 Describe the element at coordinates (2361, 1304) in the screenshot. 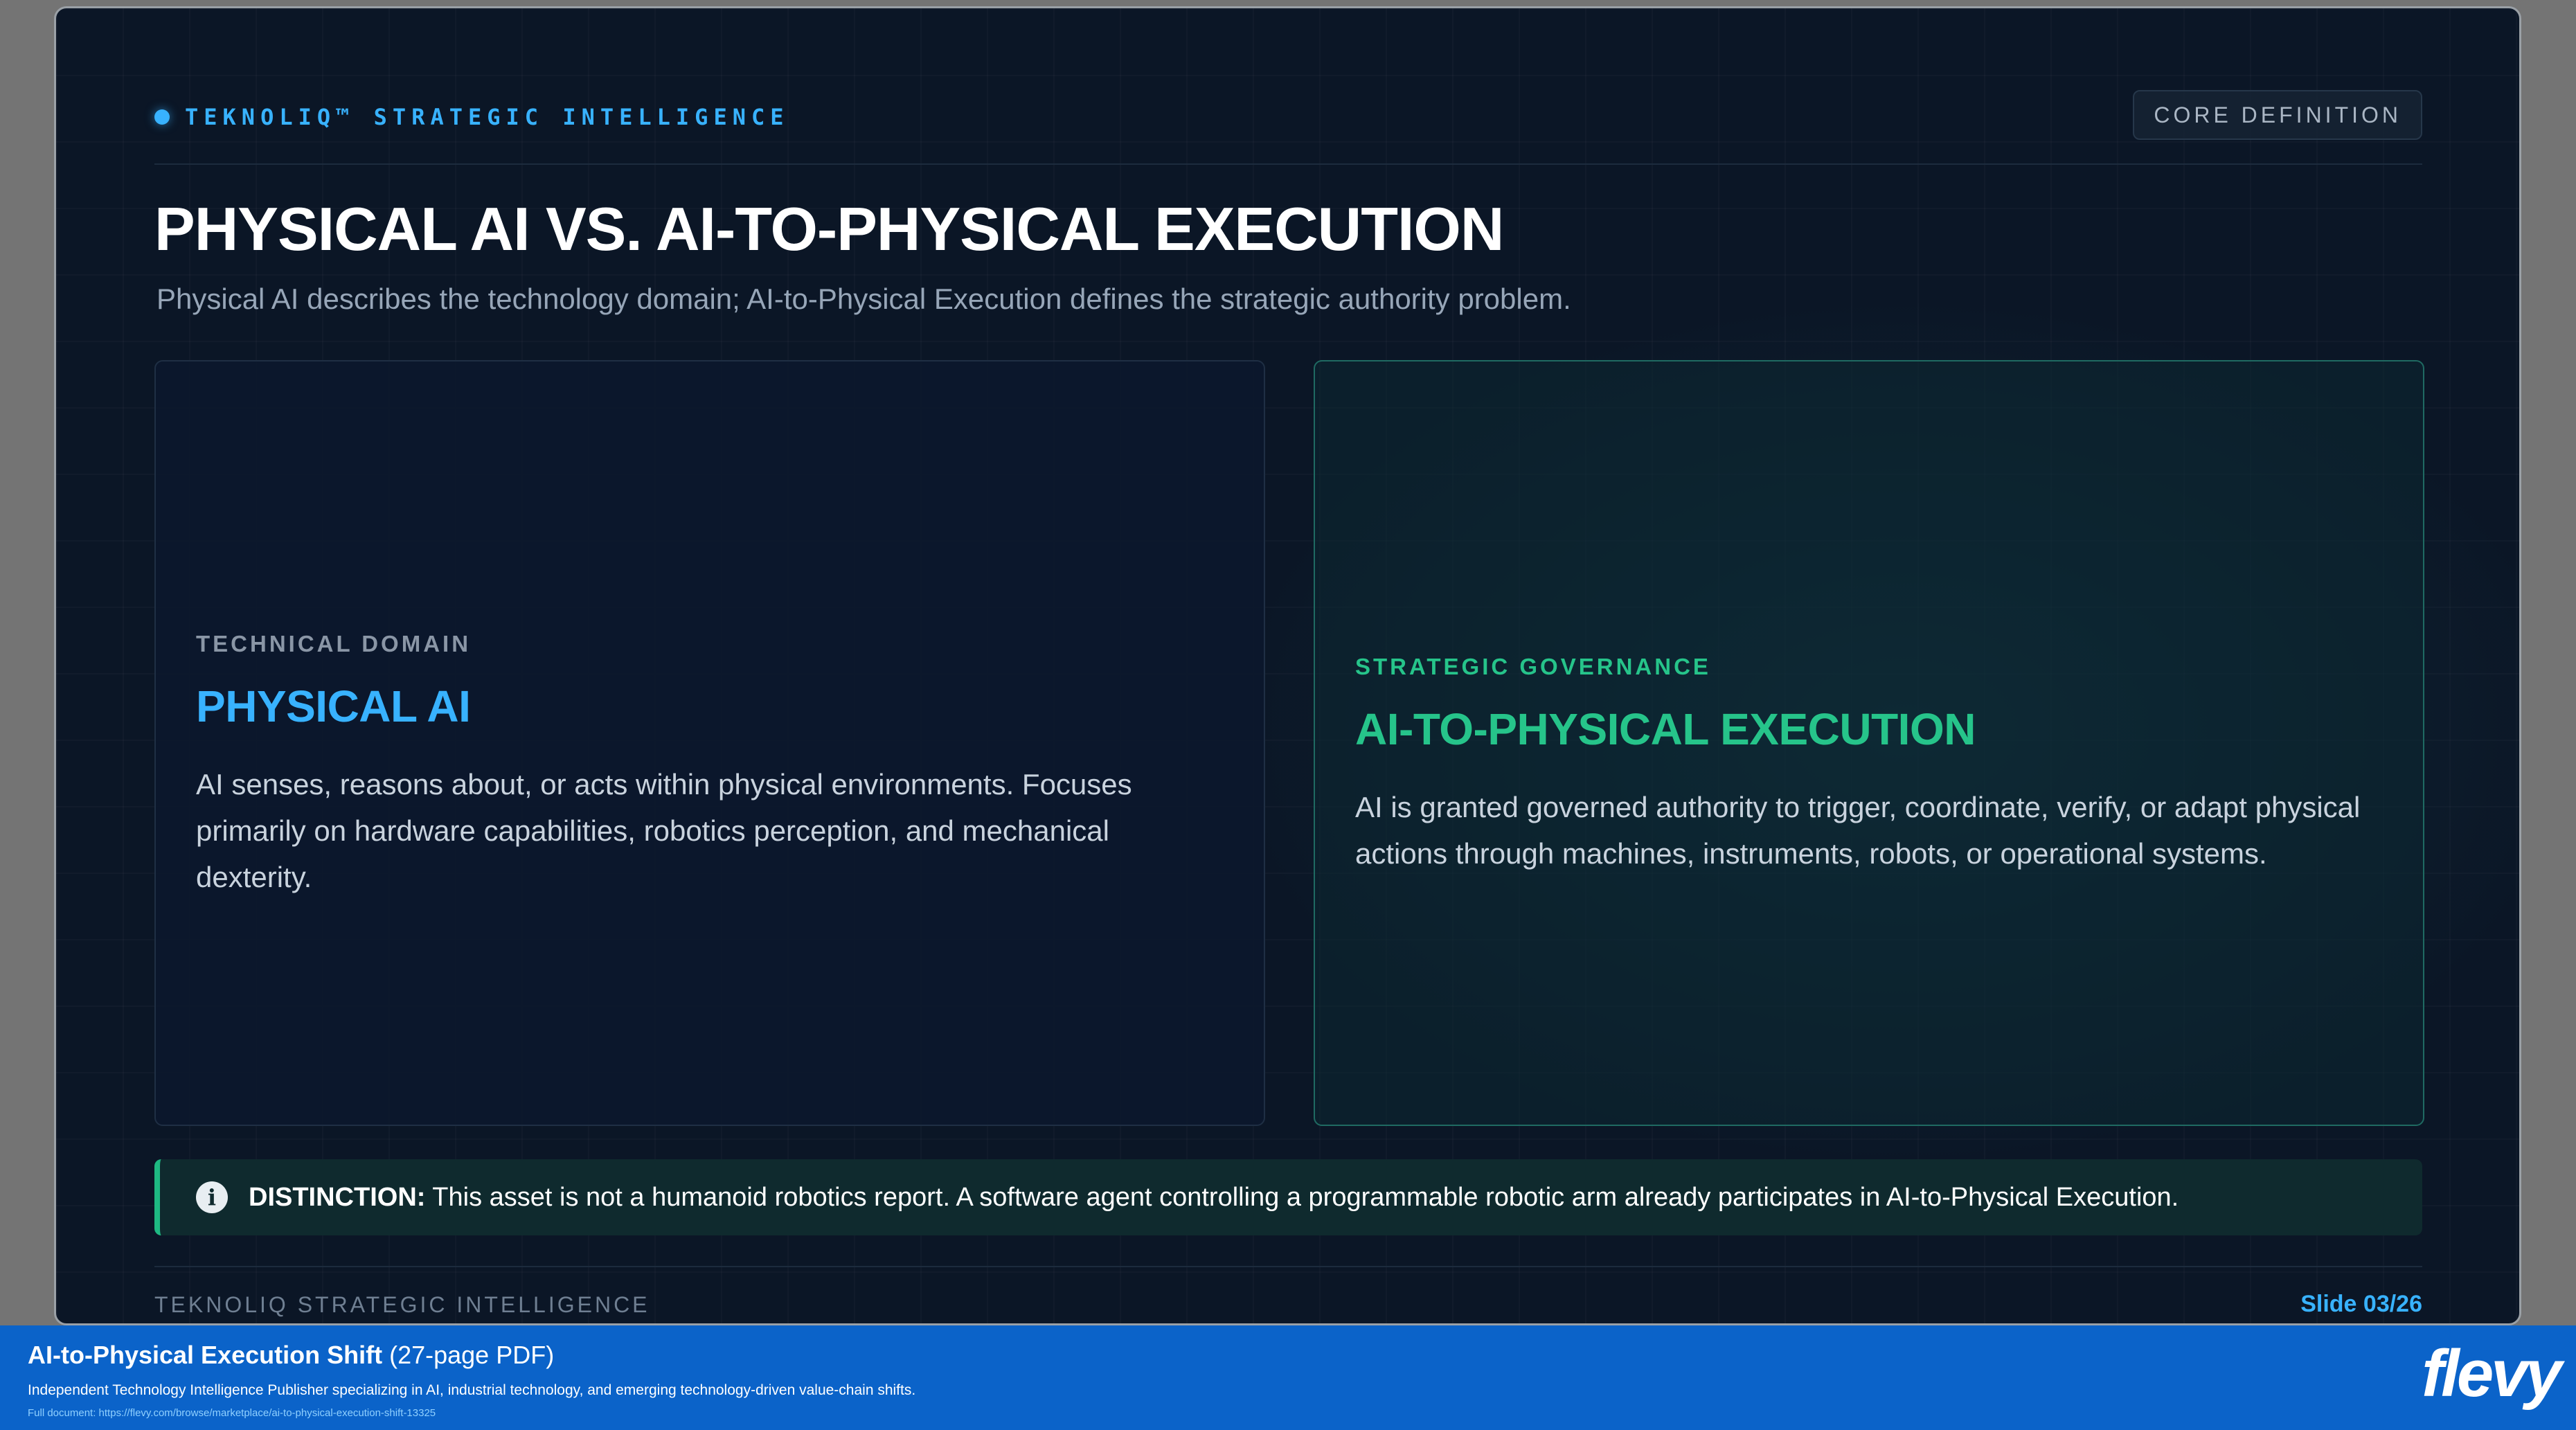

I see `slide-number: Slide 03/26` at that location.